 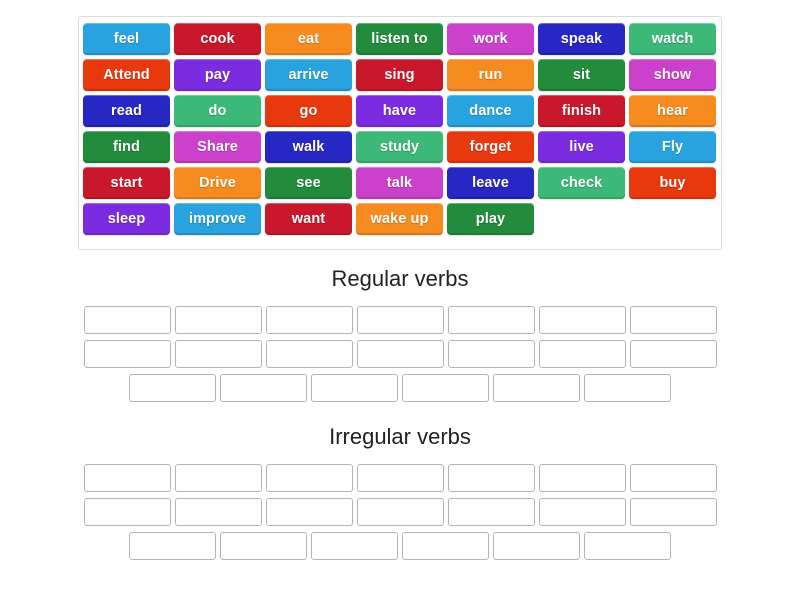 What do you see at coordinates (490, 39) in the screenshot?
I see `word-tile: work` at bounding box center [490, 39].